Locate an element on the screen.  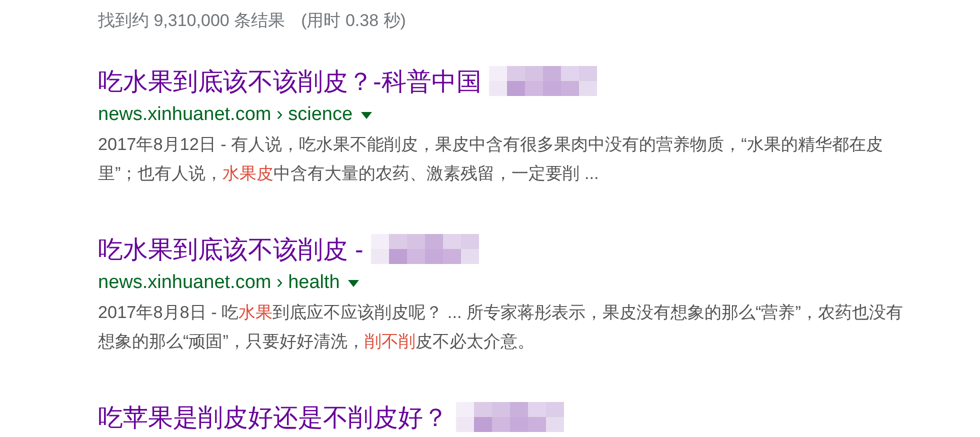
search-time: (用时 0.38 秒) is located at coordinates (353, 21).